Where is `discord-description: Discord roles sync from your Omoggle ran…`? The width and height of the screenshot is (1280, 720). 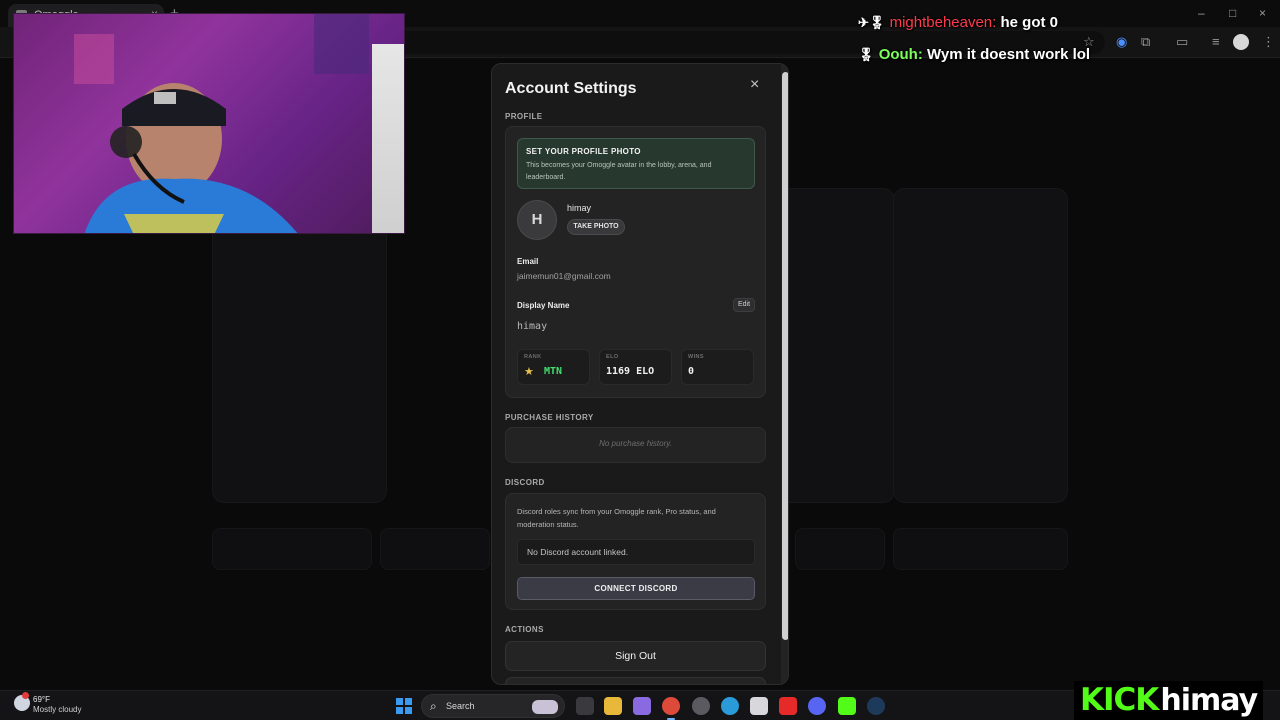
discord-description: Discord roles sync from your Omoggle ran… is located at coordinates (616, 518).